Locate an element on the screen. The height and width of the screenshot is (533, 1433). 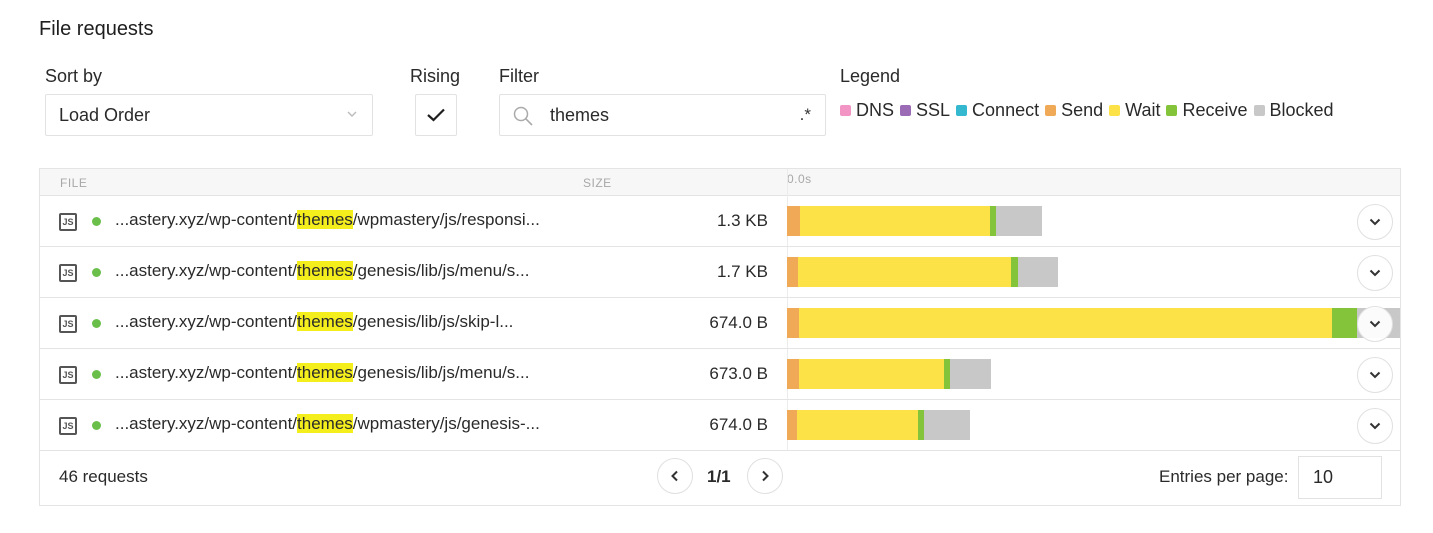
column-header-timeline: 0.0s is located at coordinates (799, 179).